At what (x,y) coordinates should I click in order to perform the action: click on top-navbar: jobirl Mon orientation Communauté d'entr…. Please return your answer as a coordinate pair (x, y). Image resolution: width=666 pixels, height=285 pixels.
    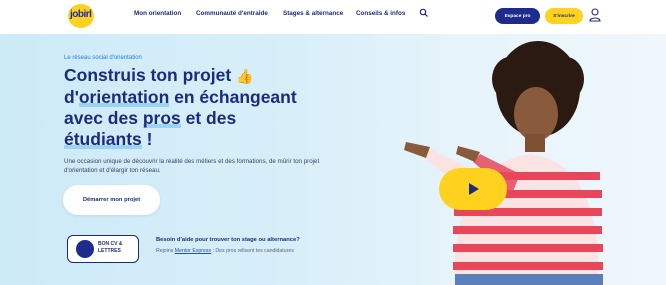
    Looking at the image, I should click on (333, 17).